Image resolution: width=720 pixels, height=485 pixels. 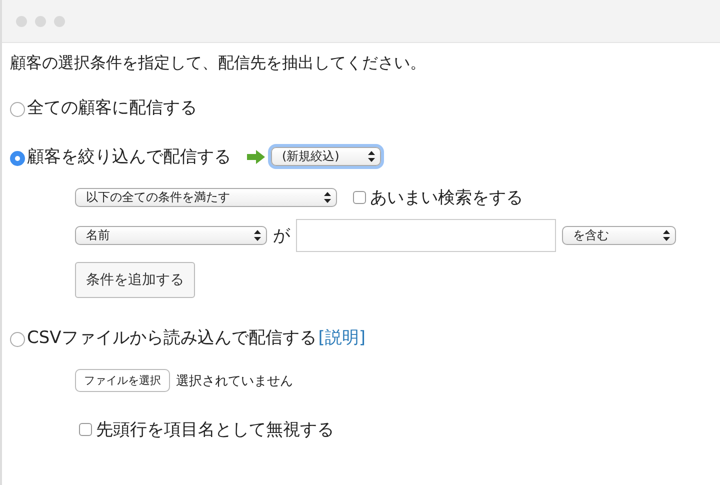 What do you see at coordinates (112, 108) in the screenshot?
I see `option-label: 全ての顧客に配信する` at bounding box center [112, 108].